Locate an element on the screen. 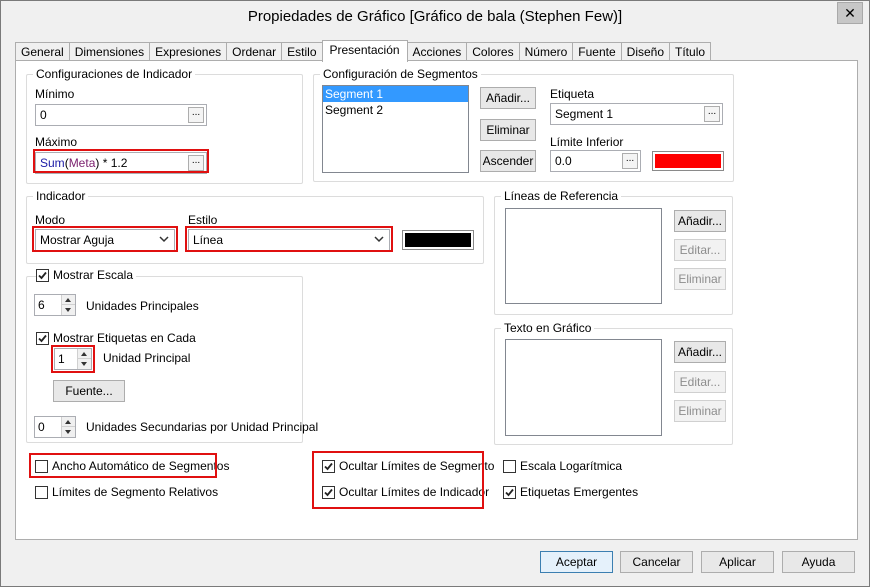 Image resolution: width=870 pixels, height=587 pixels. checkmark-icon is located at coordinates (42, 338).